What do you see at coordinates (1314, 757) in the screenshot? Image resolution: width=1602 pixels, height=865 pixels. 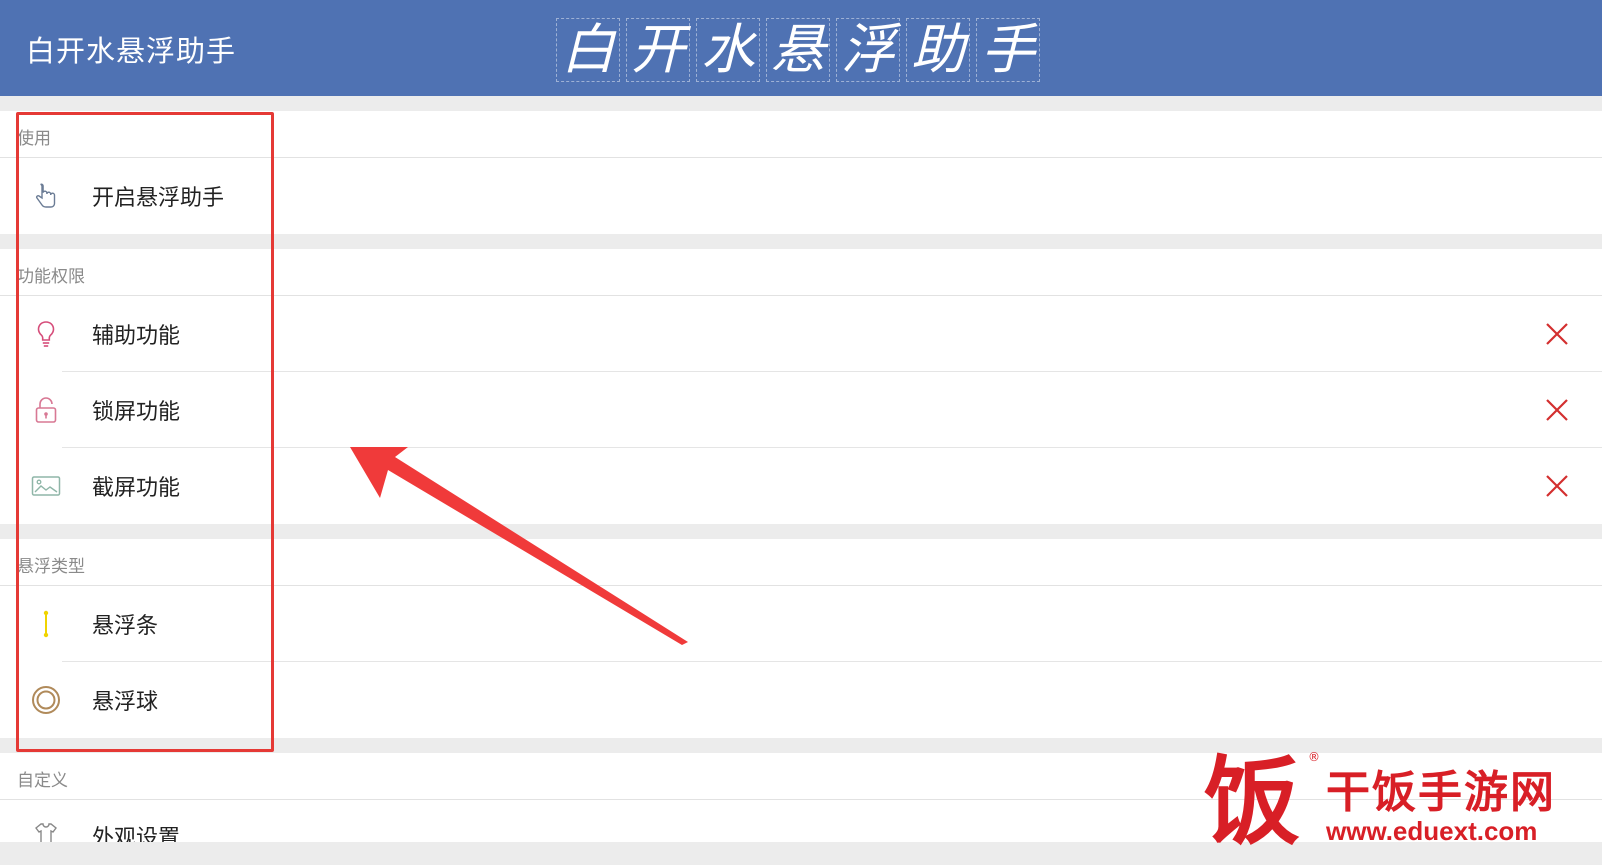 I see `registered-mark: ®` at bounding box center [1314, 757].